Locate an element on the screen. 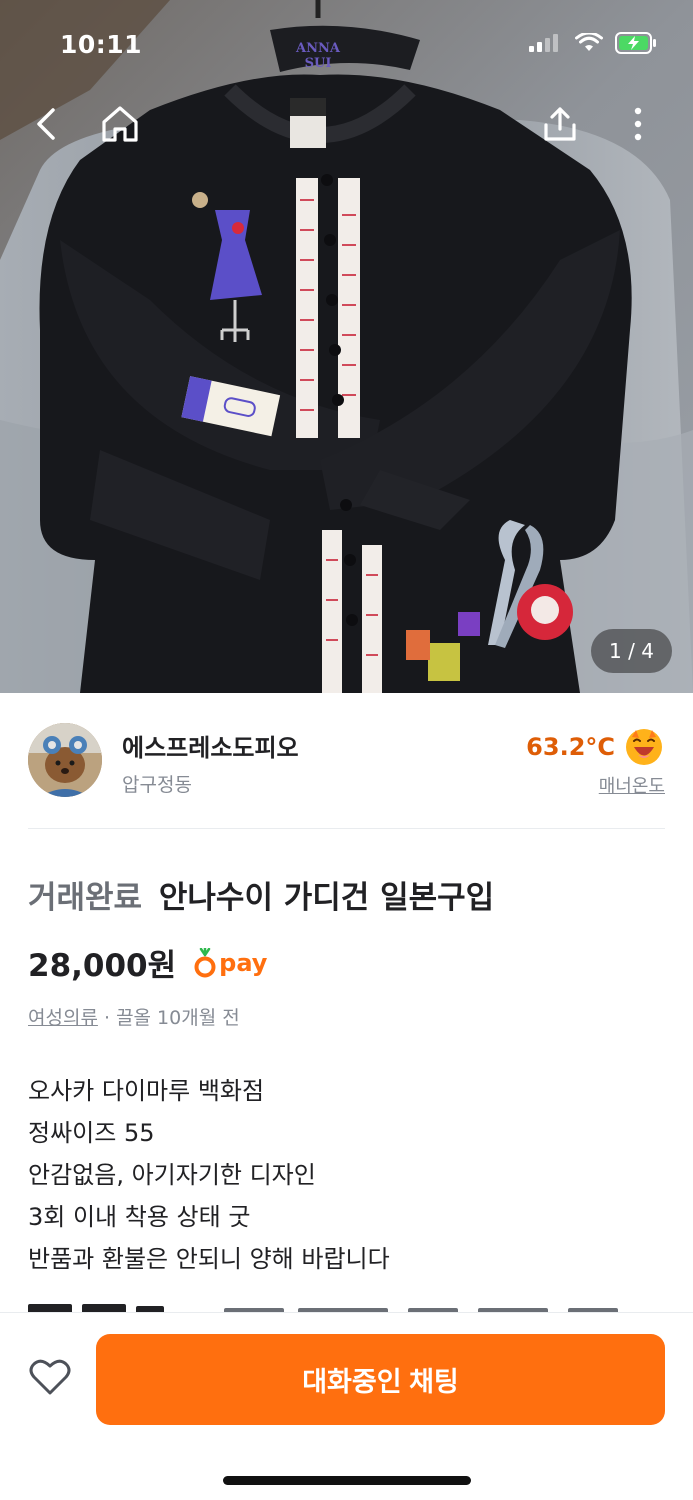 The width and height of the screenshot is (693, 1500). description-line: 안감없음, 아기자기한 디자인 is located at coordinates (172, 1175).